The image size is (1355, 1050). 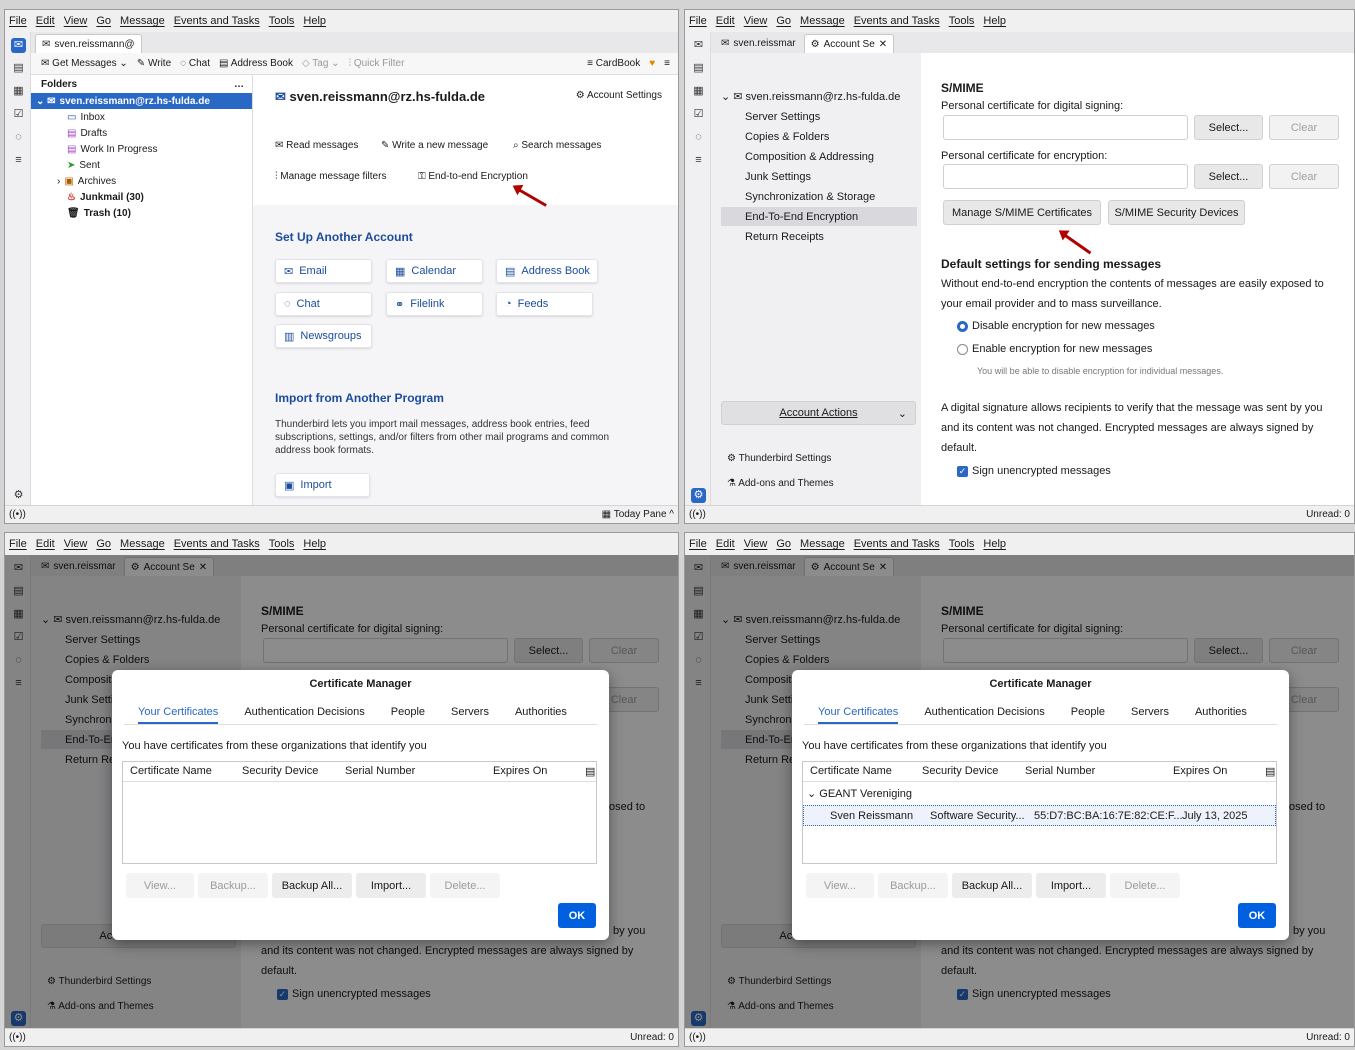 I want to click on account-actions-button: Account Actions ⌄, so click(x=818, y=413).